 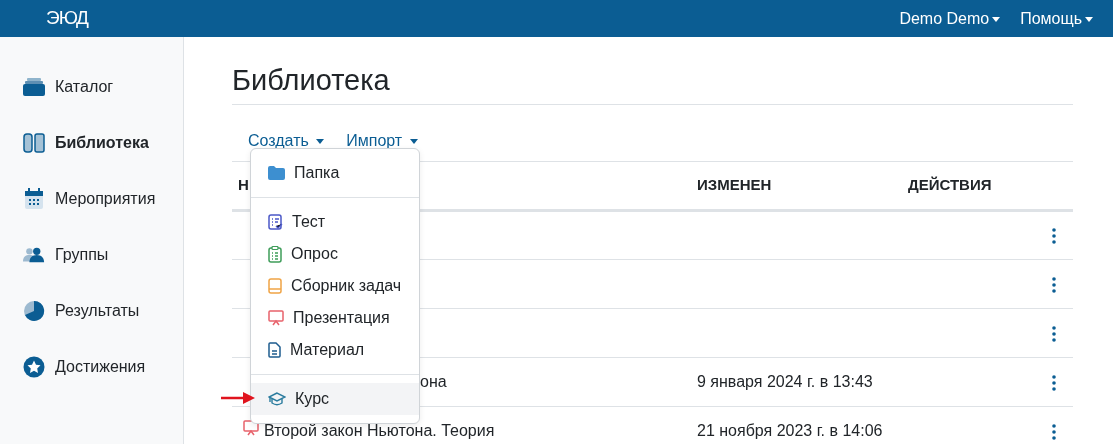 What do you see at coordinates (274, 350) in the screenshot?
I see `document-icon` at bounding box center [274, 350].